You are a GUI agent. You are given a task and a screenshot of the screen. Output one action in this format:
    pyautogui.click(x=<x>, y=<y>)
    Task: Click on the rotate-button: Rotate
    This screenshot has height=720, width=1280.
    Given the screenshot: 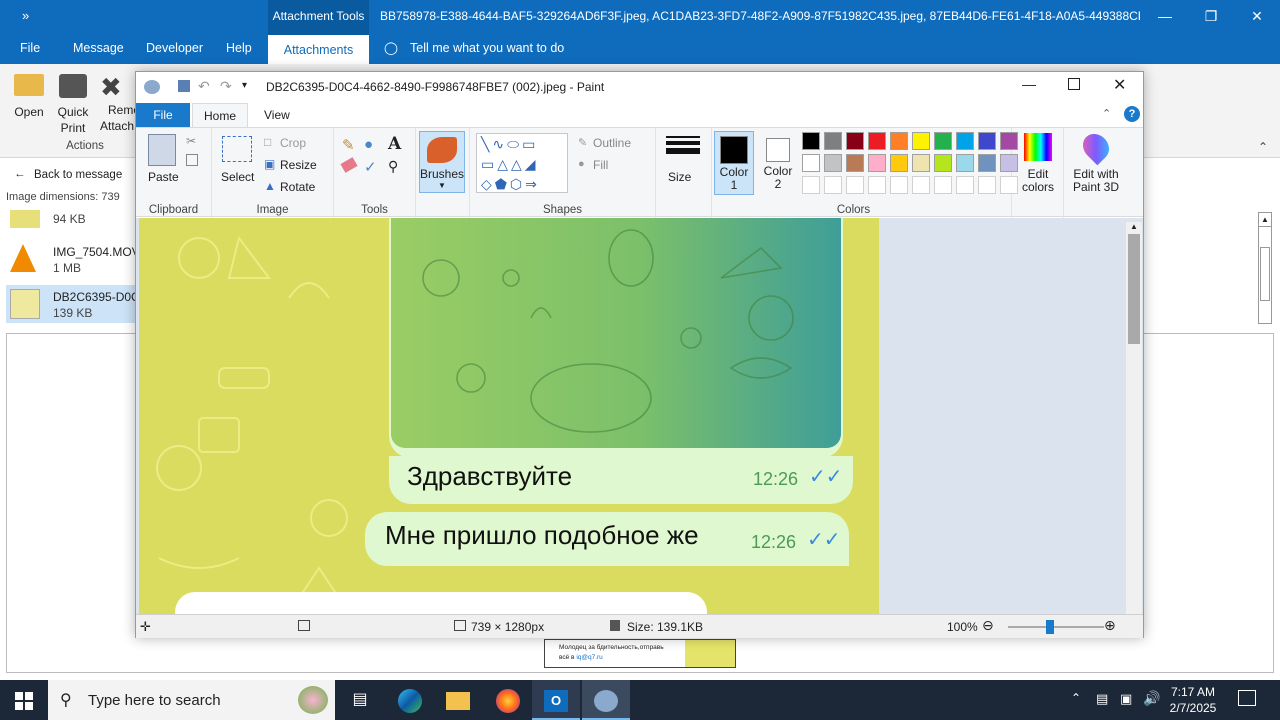 What is the action you would take?
    pyautogui.click(x=297, y=187)
    